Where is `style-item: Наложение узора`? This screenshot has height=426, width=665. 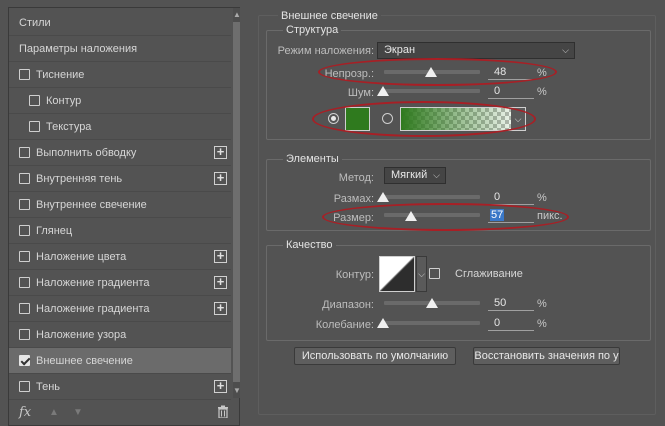
style-item: Наложение узора is located at coordinates (120, 335).